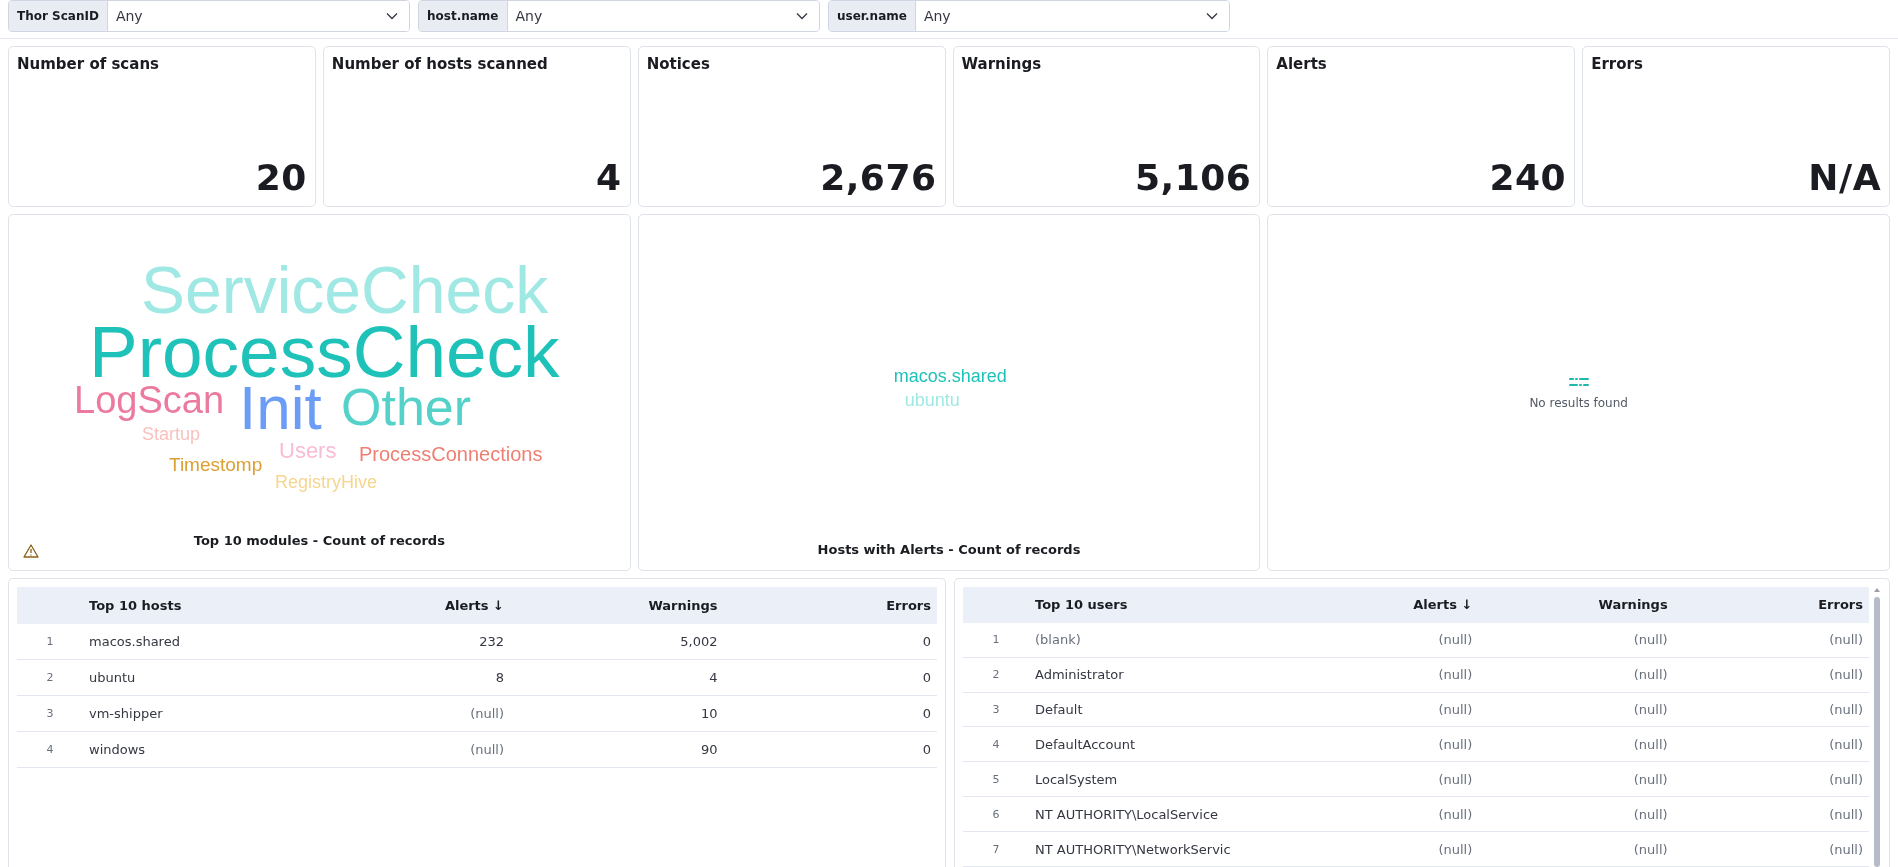 The width and height of the screenshot is (1898, 867). I want to click on cloud-word: RegistryHive, so click(326, 482).